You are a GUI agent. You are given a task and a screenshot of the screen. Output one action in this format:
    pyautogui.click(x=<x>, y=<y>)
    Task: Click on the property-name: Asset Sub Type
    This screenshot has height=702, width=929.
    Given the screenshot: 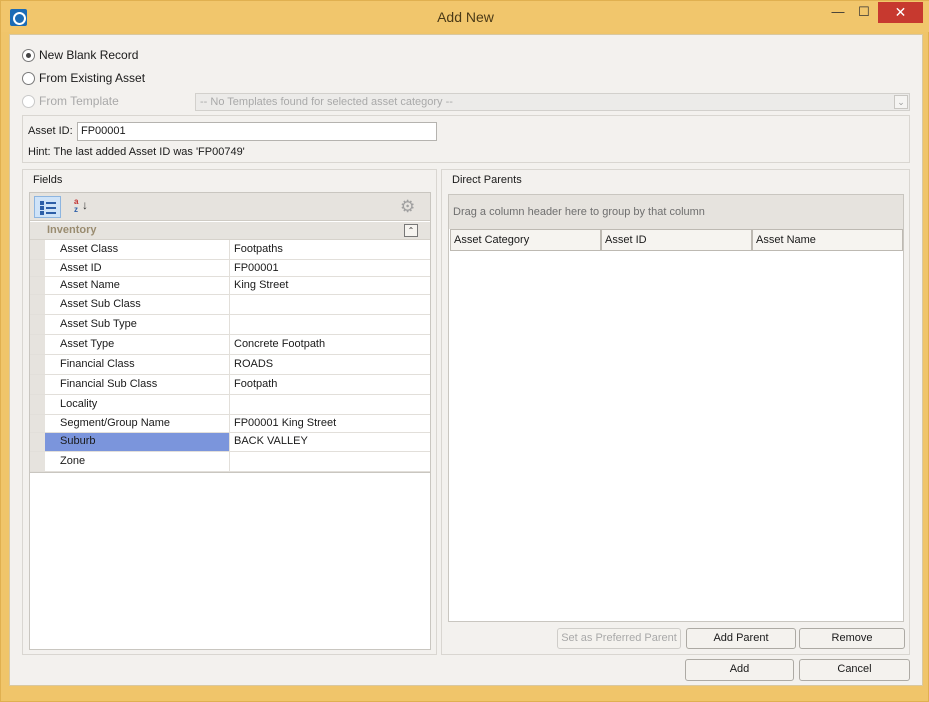 What is the action you would take?
    pyautogui.click(x=137, y=324)
    